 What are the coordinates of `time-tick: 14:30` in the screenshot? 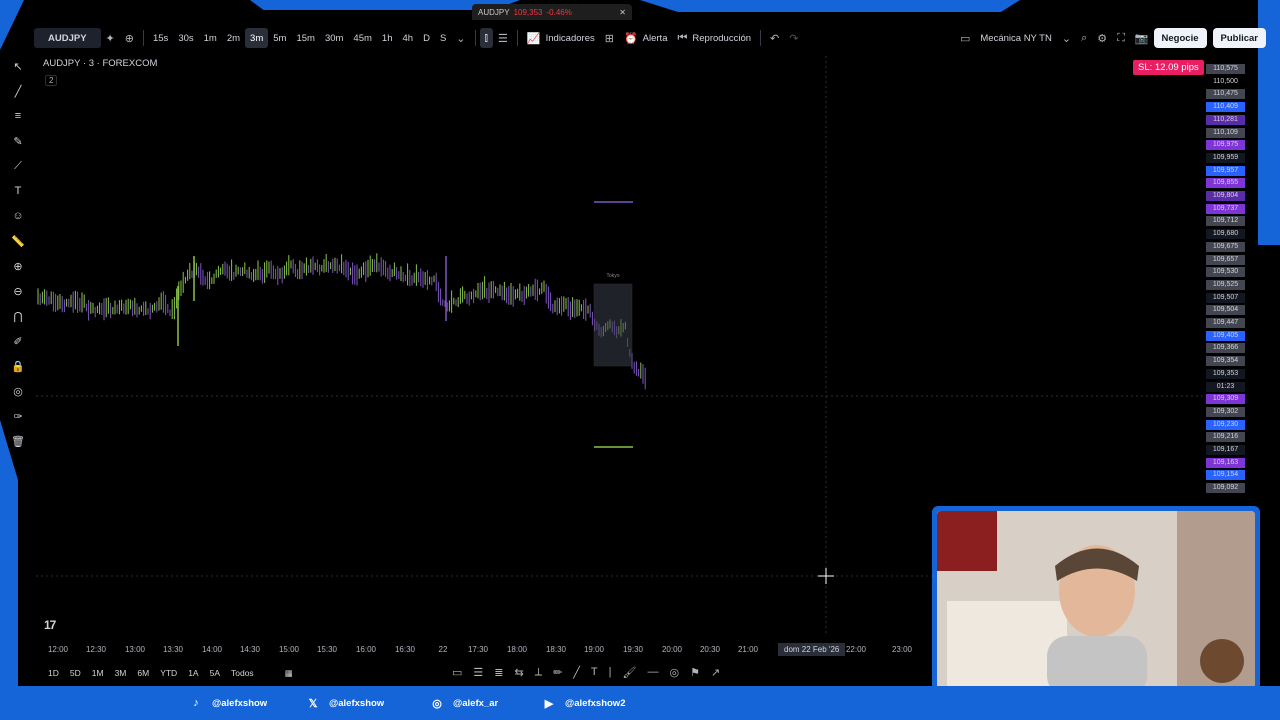 It's located at (250, 649).